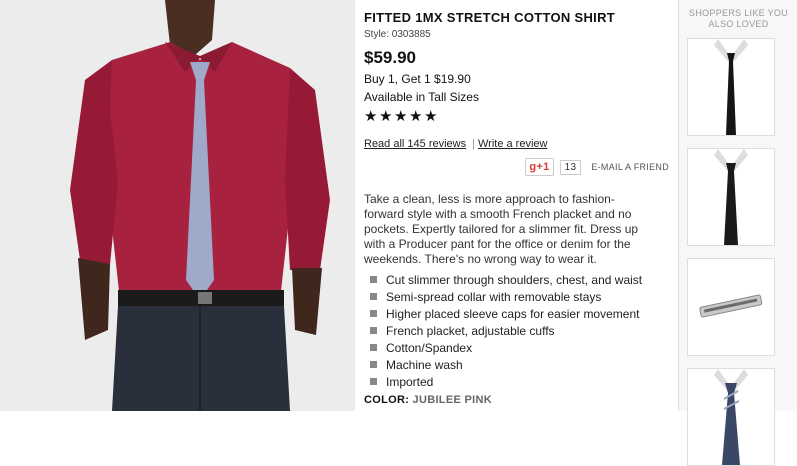 The height and width of the screenshot is (466, 797). I want to click on feature-text: Imported, so click(410, 381).